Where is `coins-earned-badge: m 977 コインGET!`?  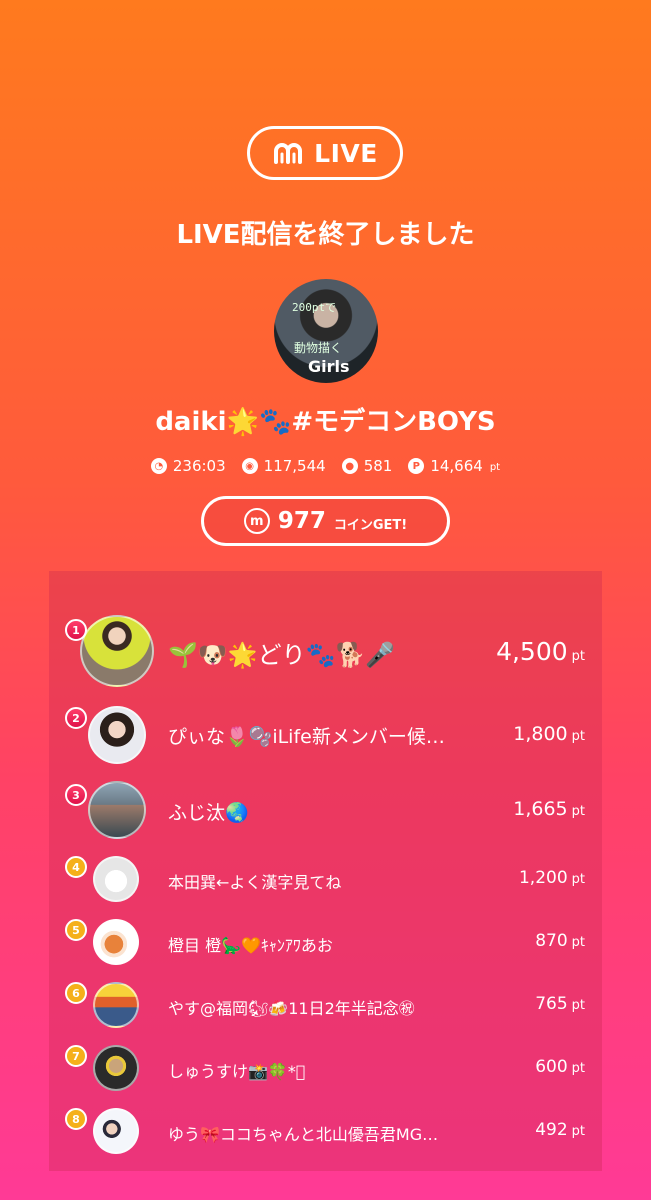
coins-earned-badge: m 977 コインGET! is located at coordinates (325, 521).